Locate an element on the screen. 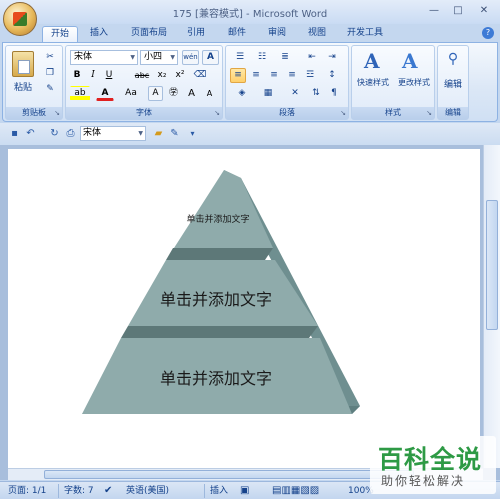 The image size is (500, 499). spelling-check-icon: ✔ is located at coordinates (108, 491).